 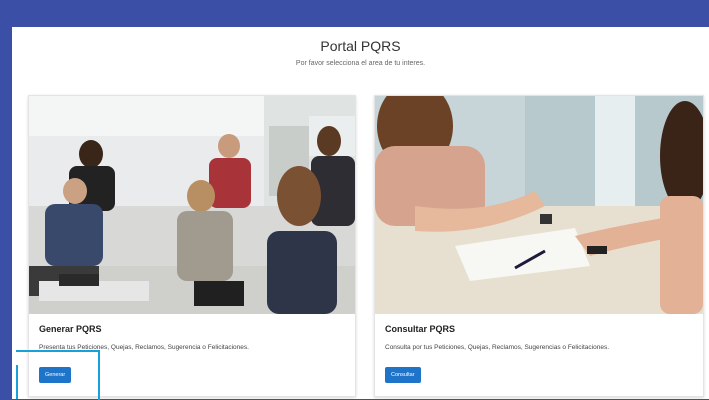 I want to click on card-title: Consultar PQRS, so click(x=420, y=329).